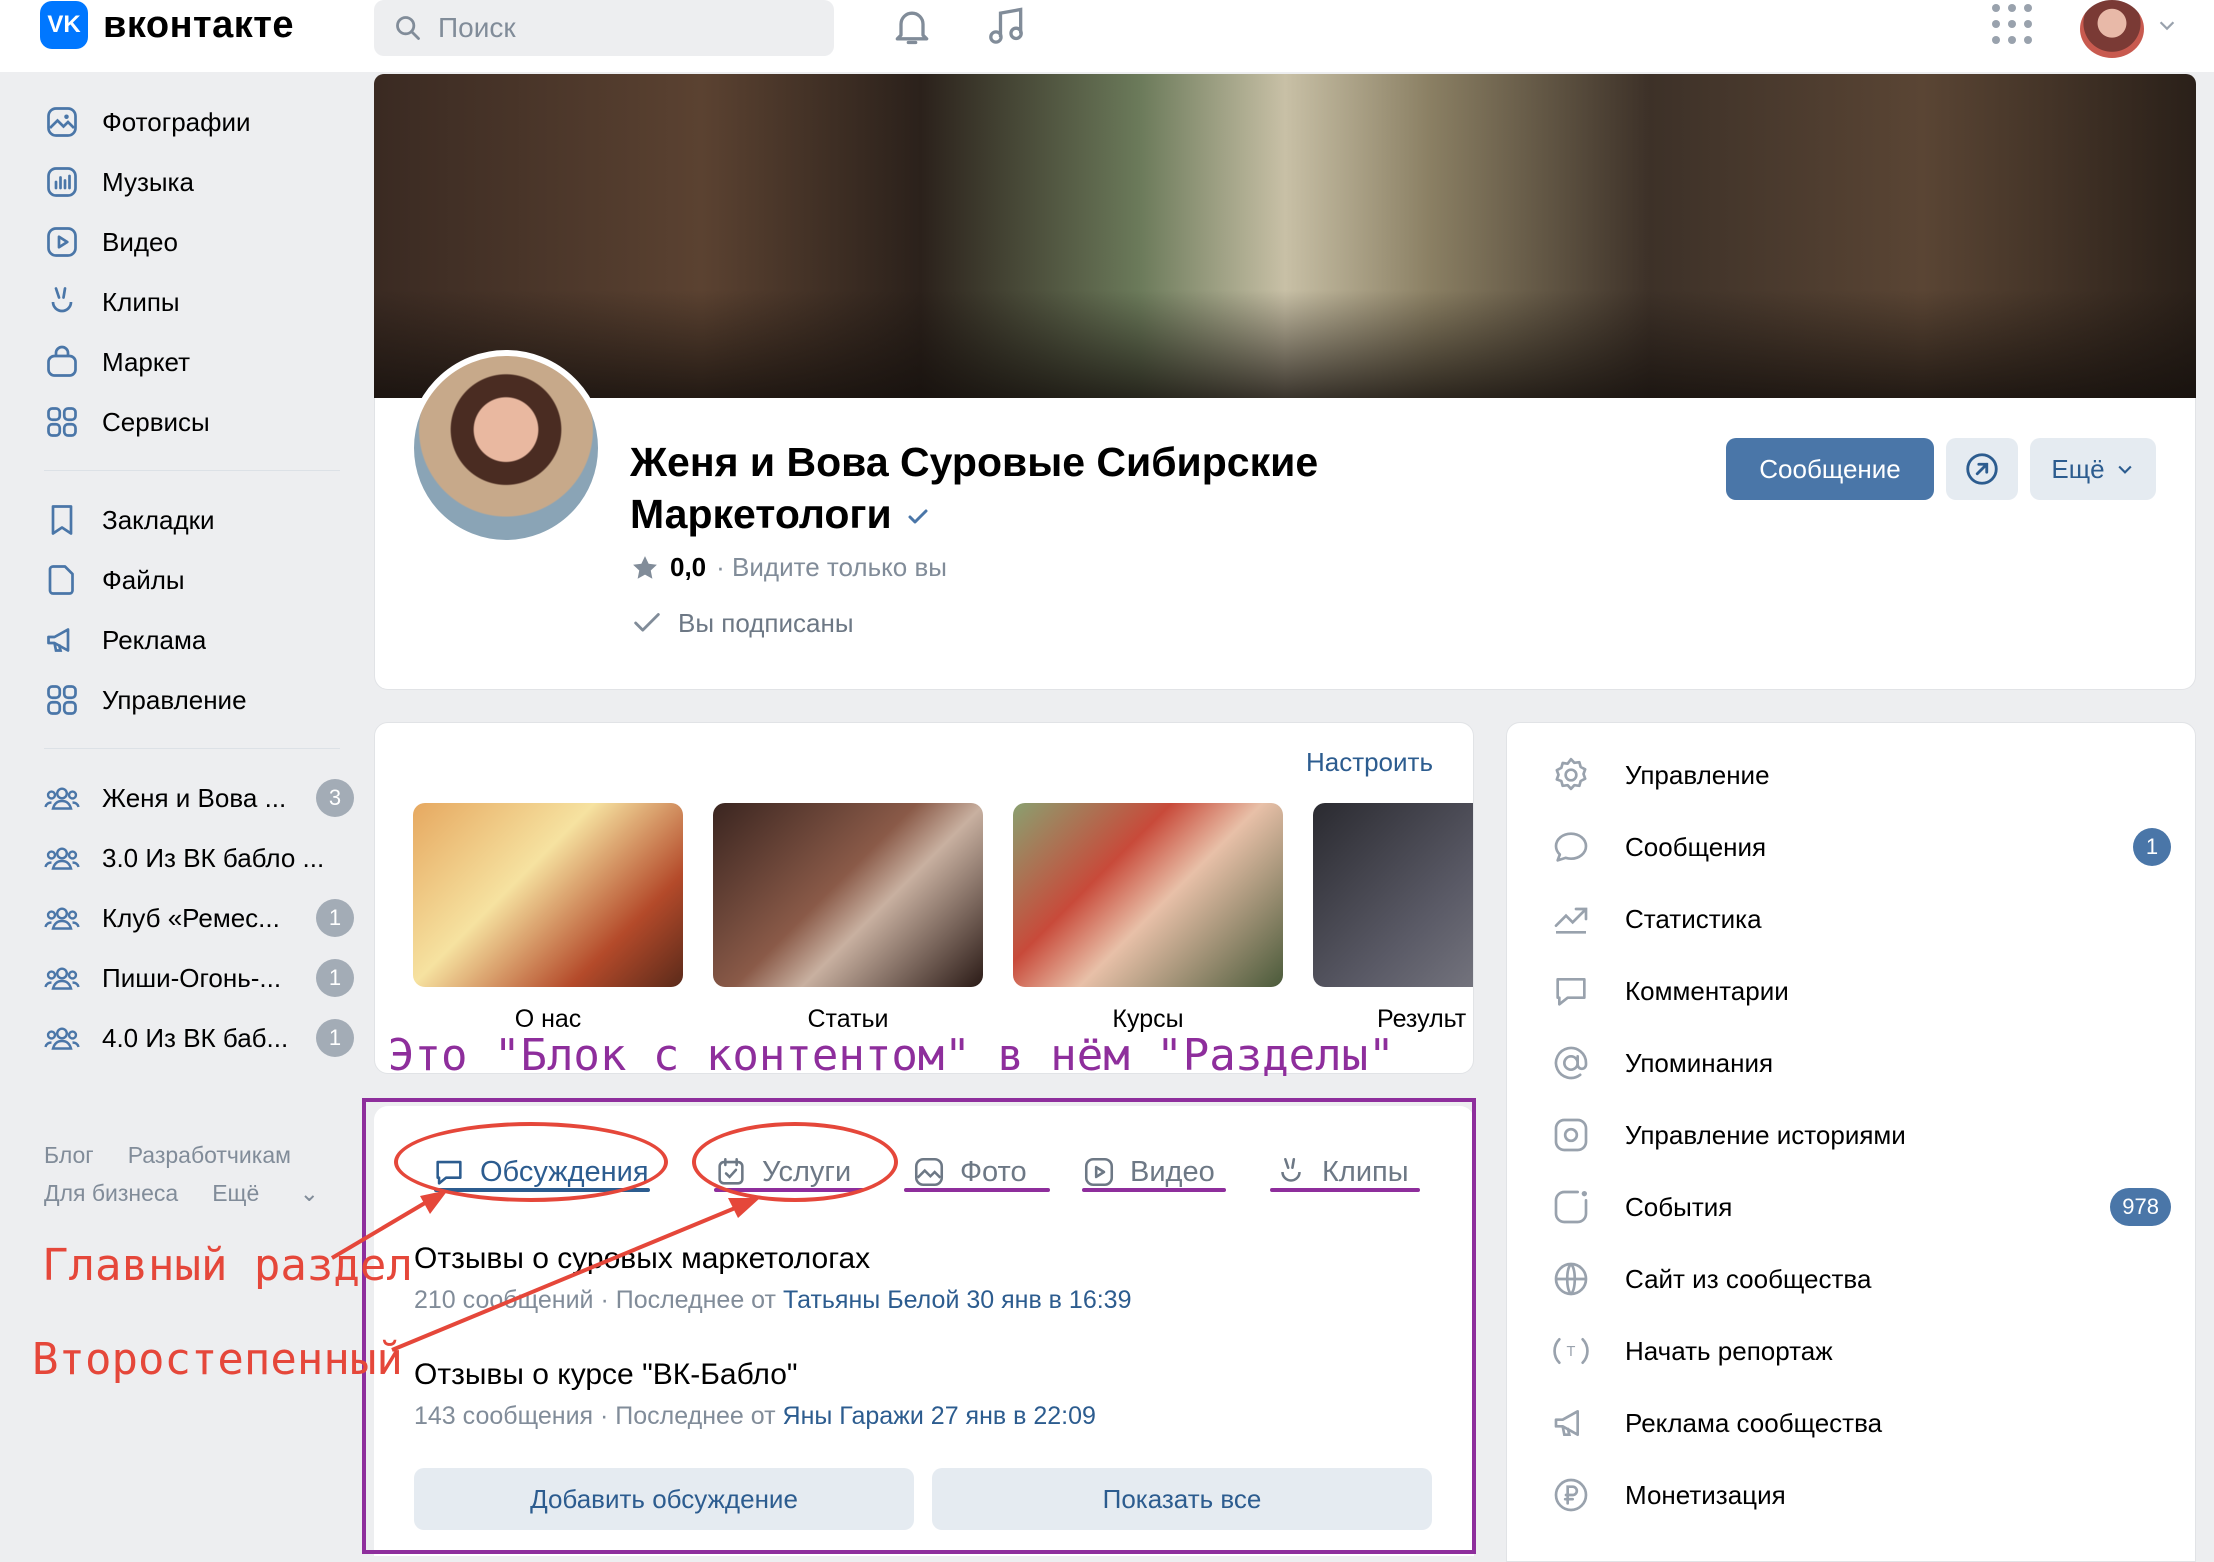  What do you see at coordinates (335, 798) in the screenshot?
I see `unread-badge: 3` at bounding box center [335, 798].